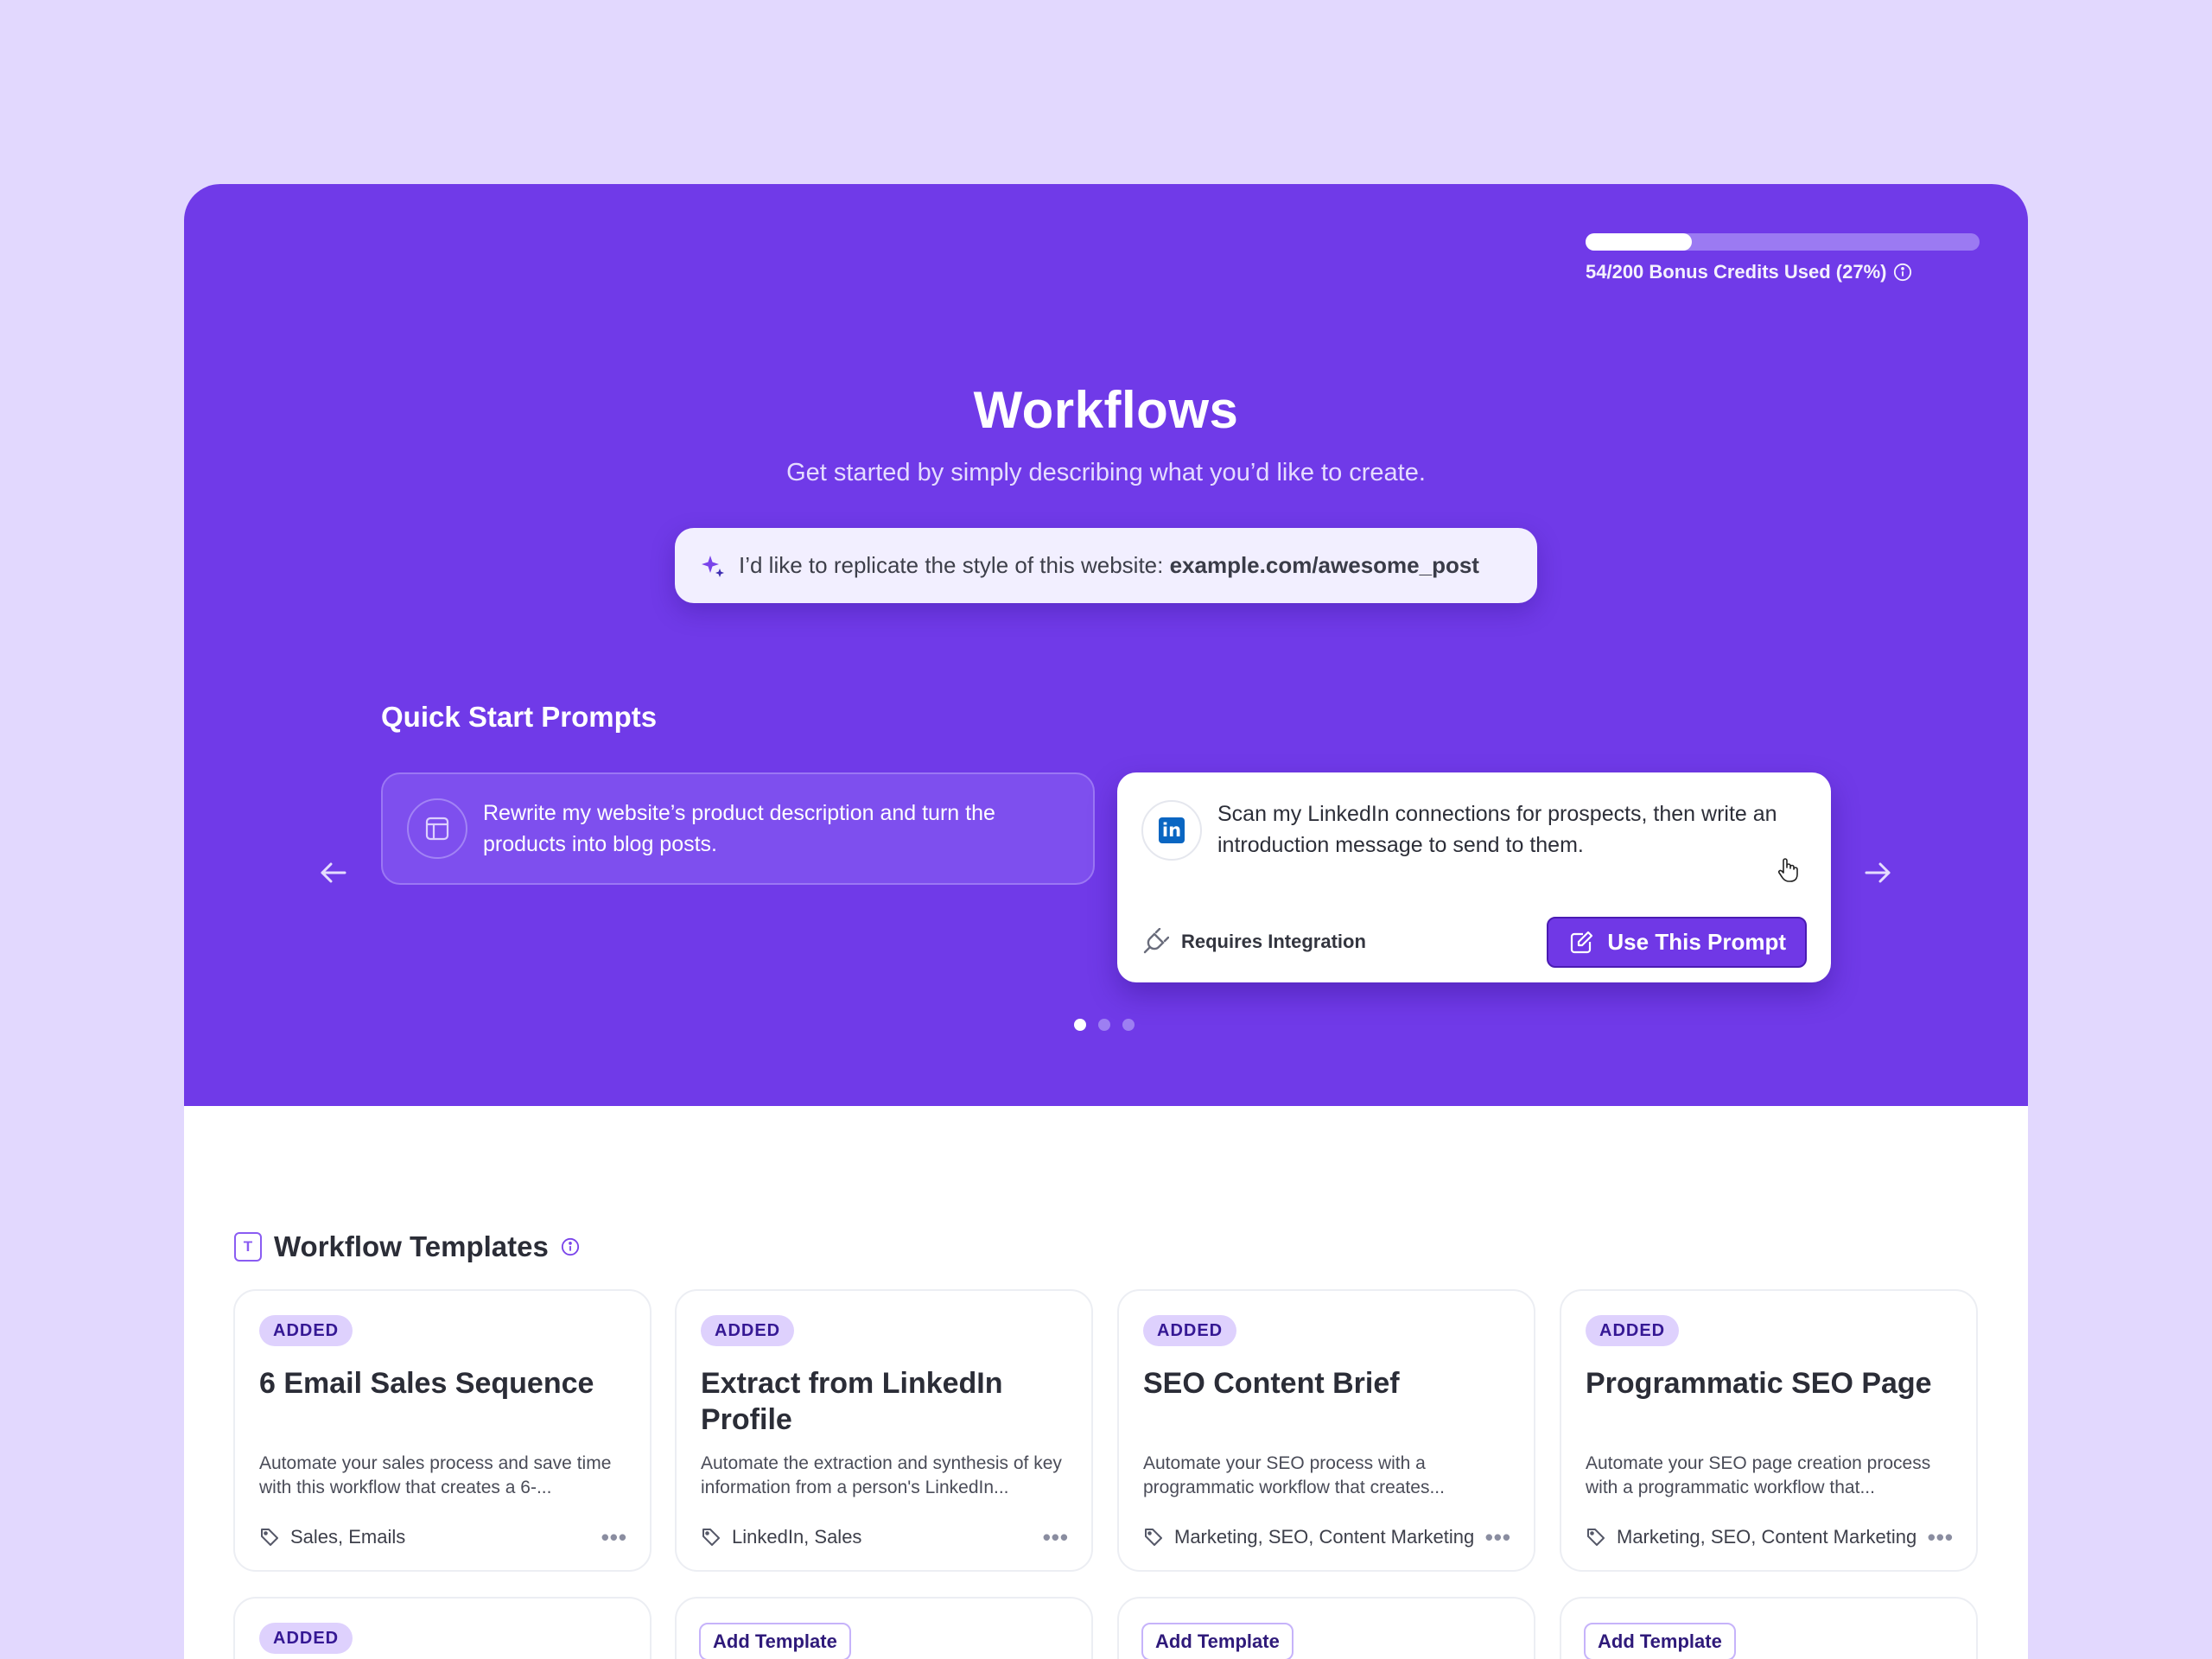 This screenshot has height=1659, width=2212. What do you see at coordinates (1877, 872) in the screenshot?
I see `carousel-next-arrow-icon` at bounding box center [1877, 872].